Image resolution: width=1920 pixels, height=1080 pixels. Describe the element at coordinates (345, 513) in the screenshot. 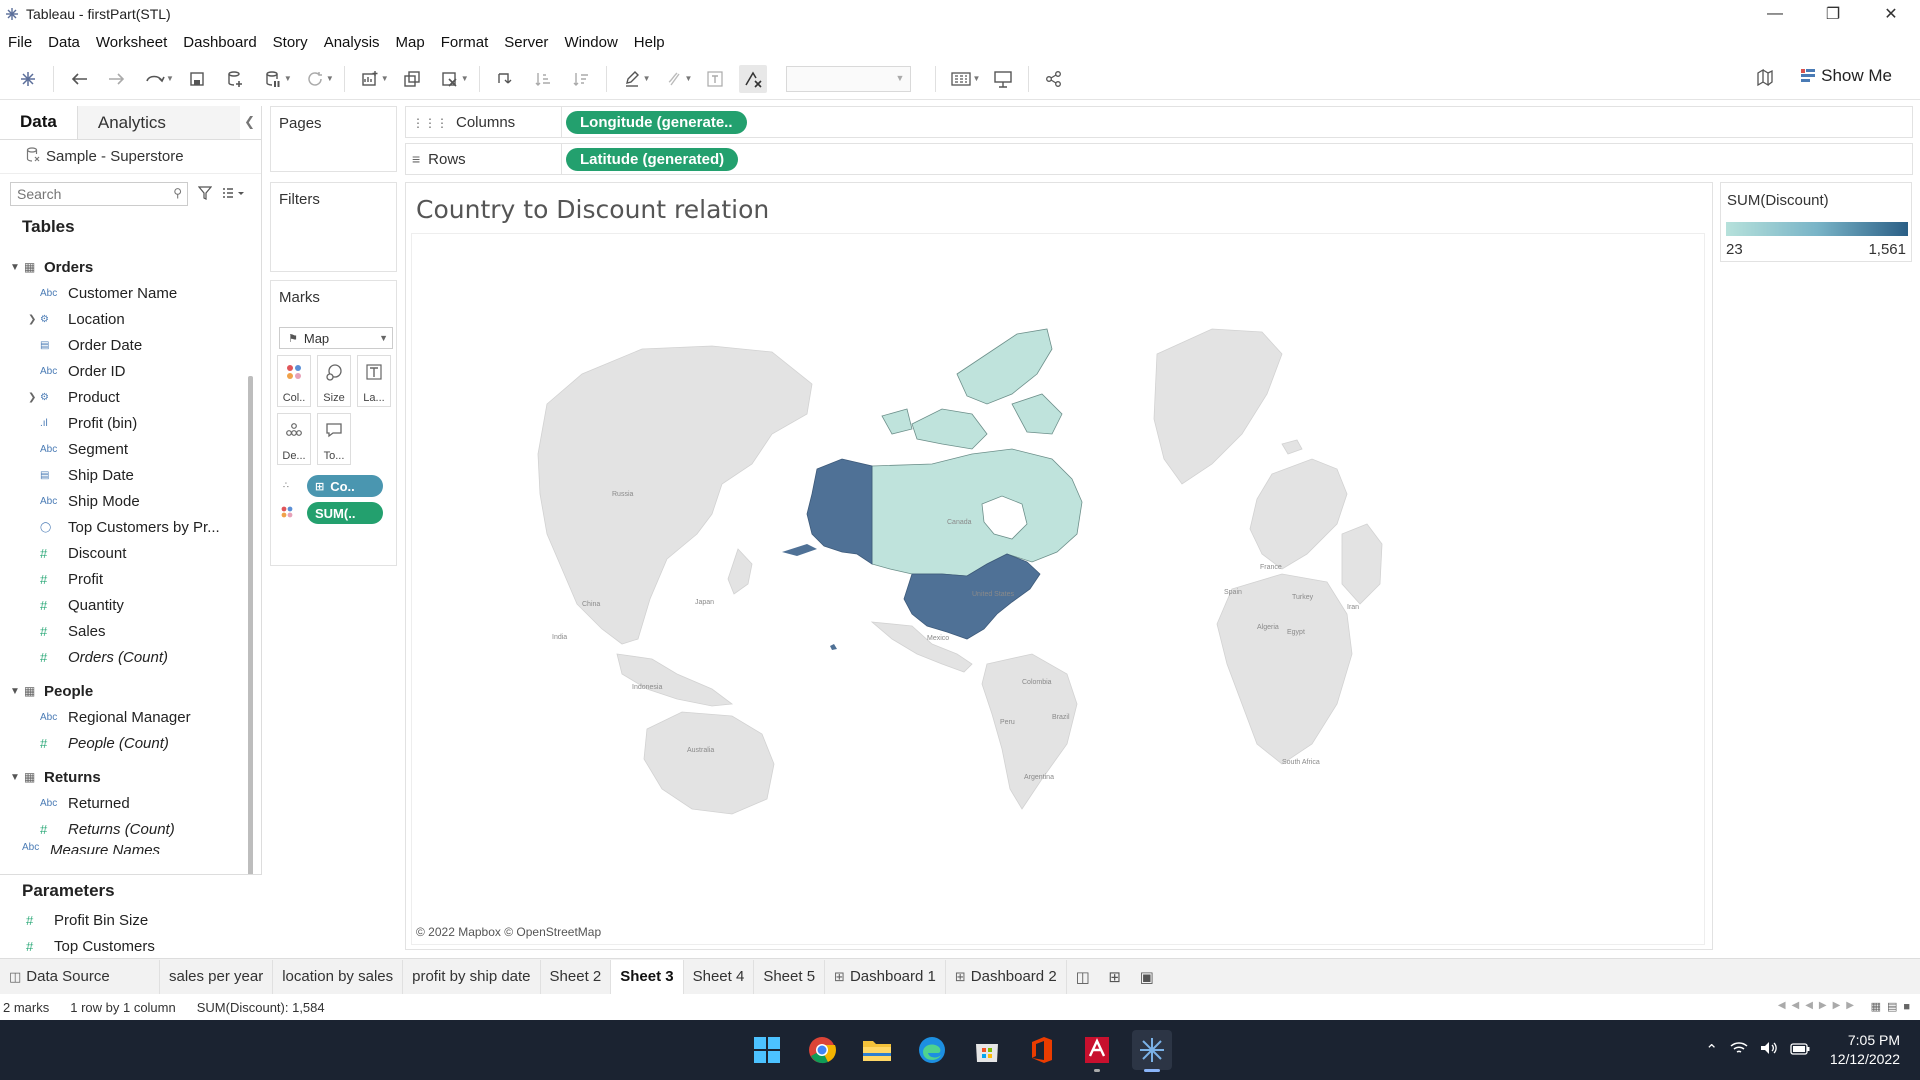

I see `sum-discount-color-pill: SUM(..` at that location.